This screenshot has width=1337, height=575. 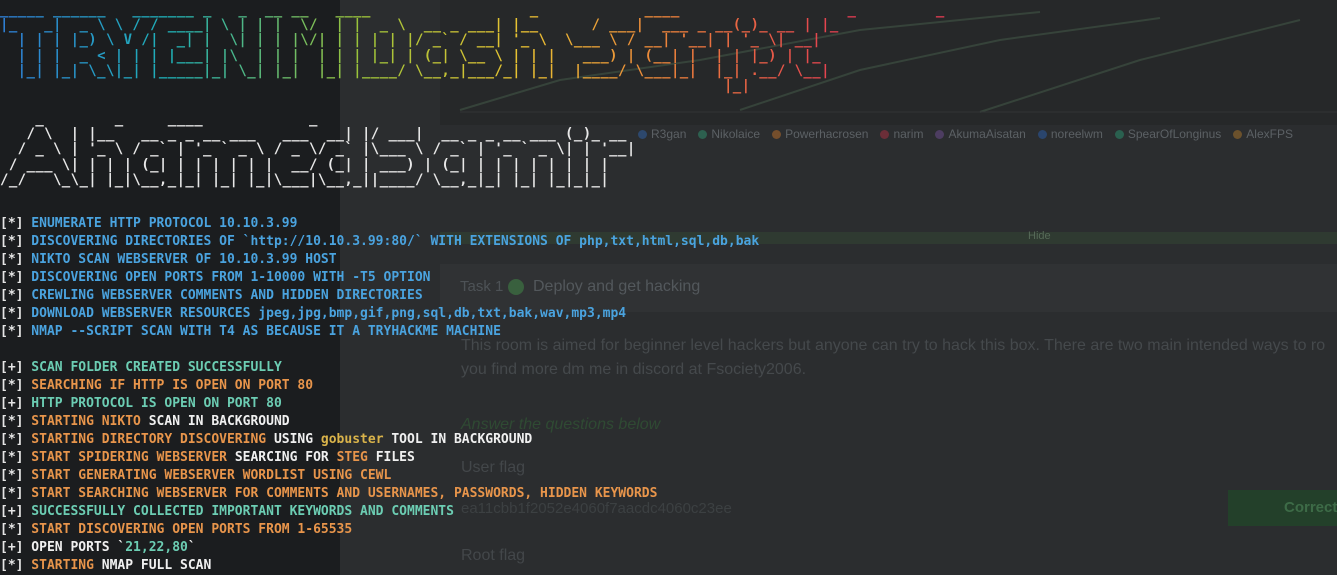 I want to click on line-text: SCAN FOLDER CREATED SUCCESSFULLY, so click(x=152, y=367).